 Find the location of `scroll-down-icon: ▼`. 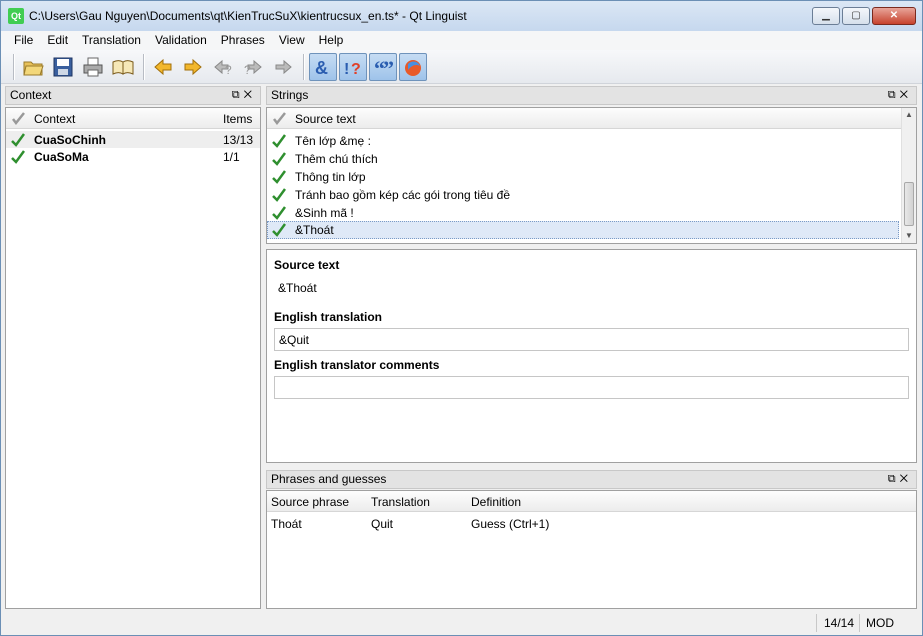

scroll-down-icon: ▼ is located at coordinates (909, 236).